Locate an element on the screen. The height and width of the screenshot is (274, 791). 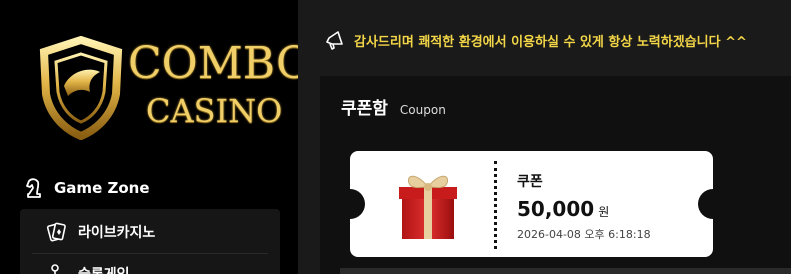
coupon-heading-en: Coupon is located at coordinates (422, 110).